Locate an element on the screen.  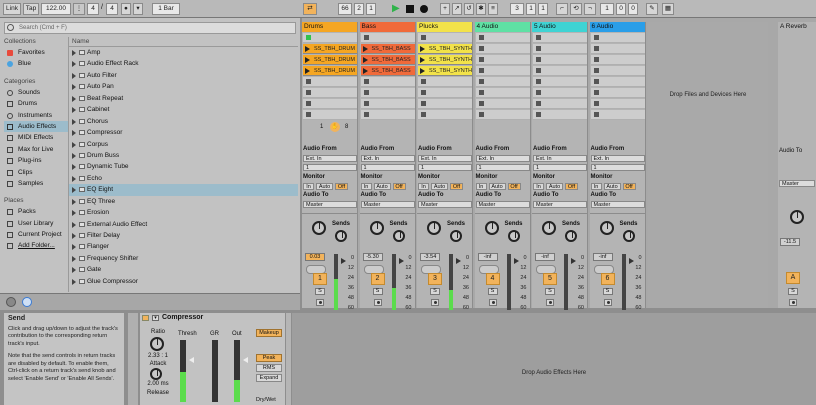
ratio-value: 2.33 : 1 is located at coordinates (158, 356).